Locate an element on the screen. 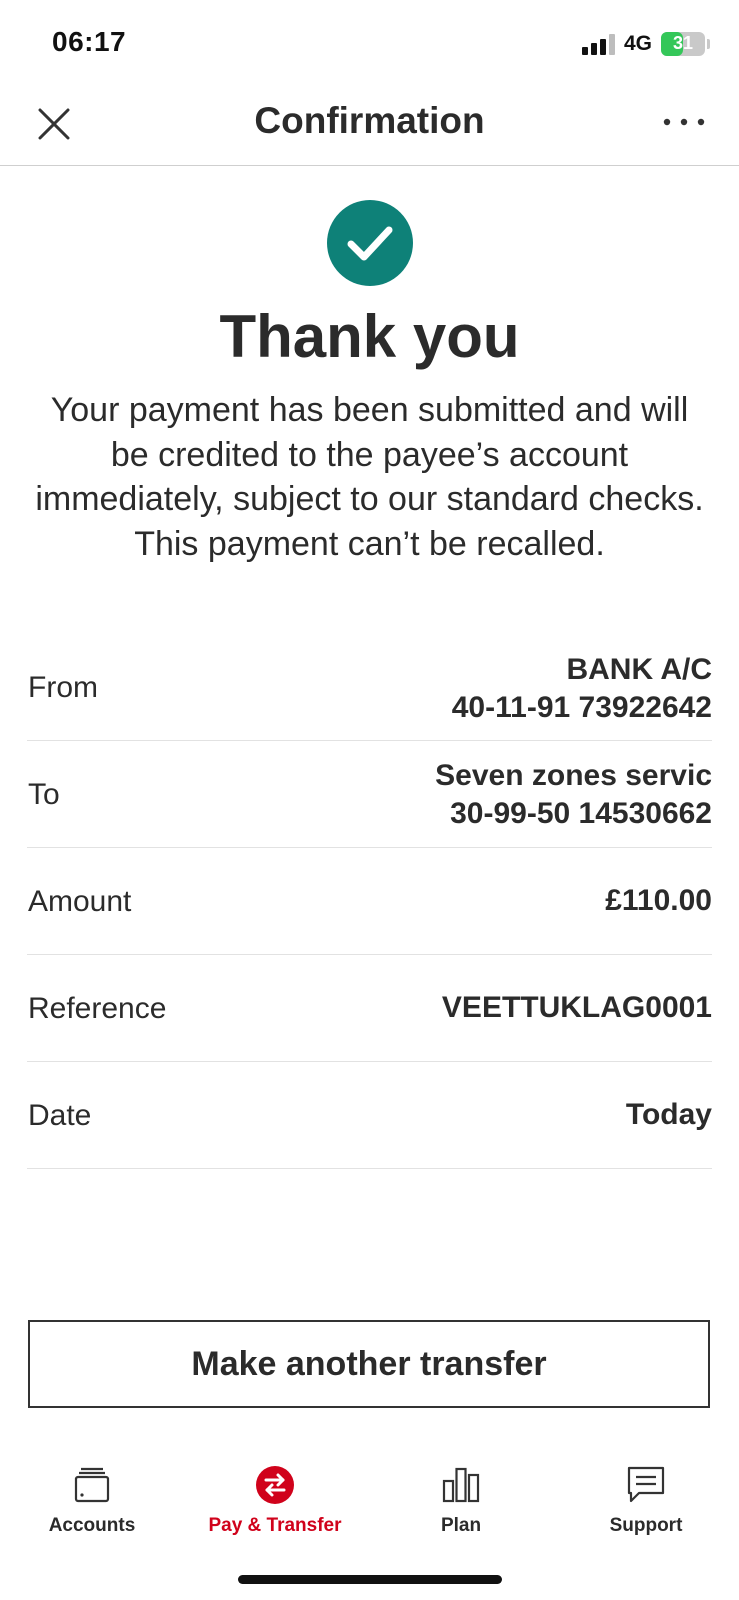  to-label: To is located at coordinates (44, 794).